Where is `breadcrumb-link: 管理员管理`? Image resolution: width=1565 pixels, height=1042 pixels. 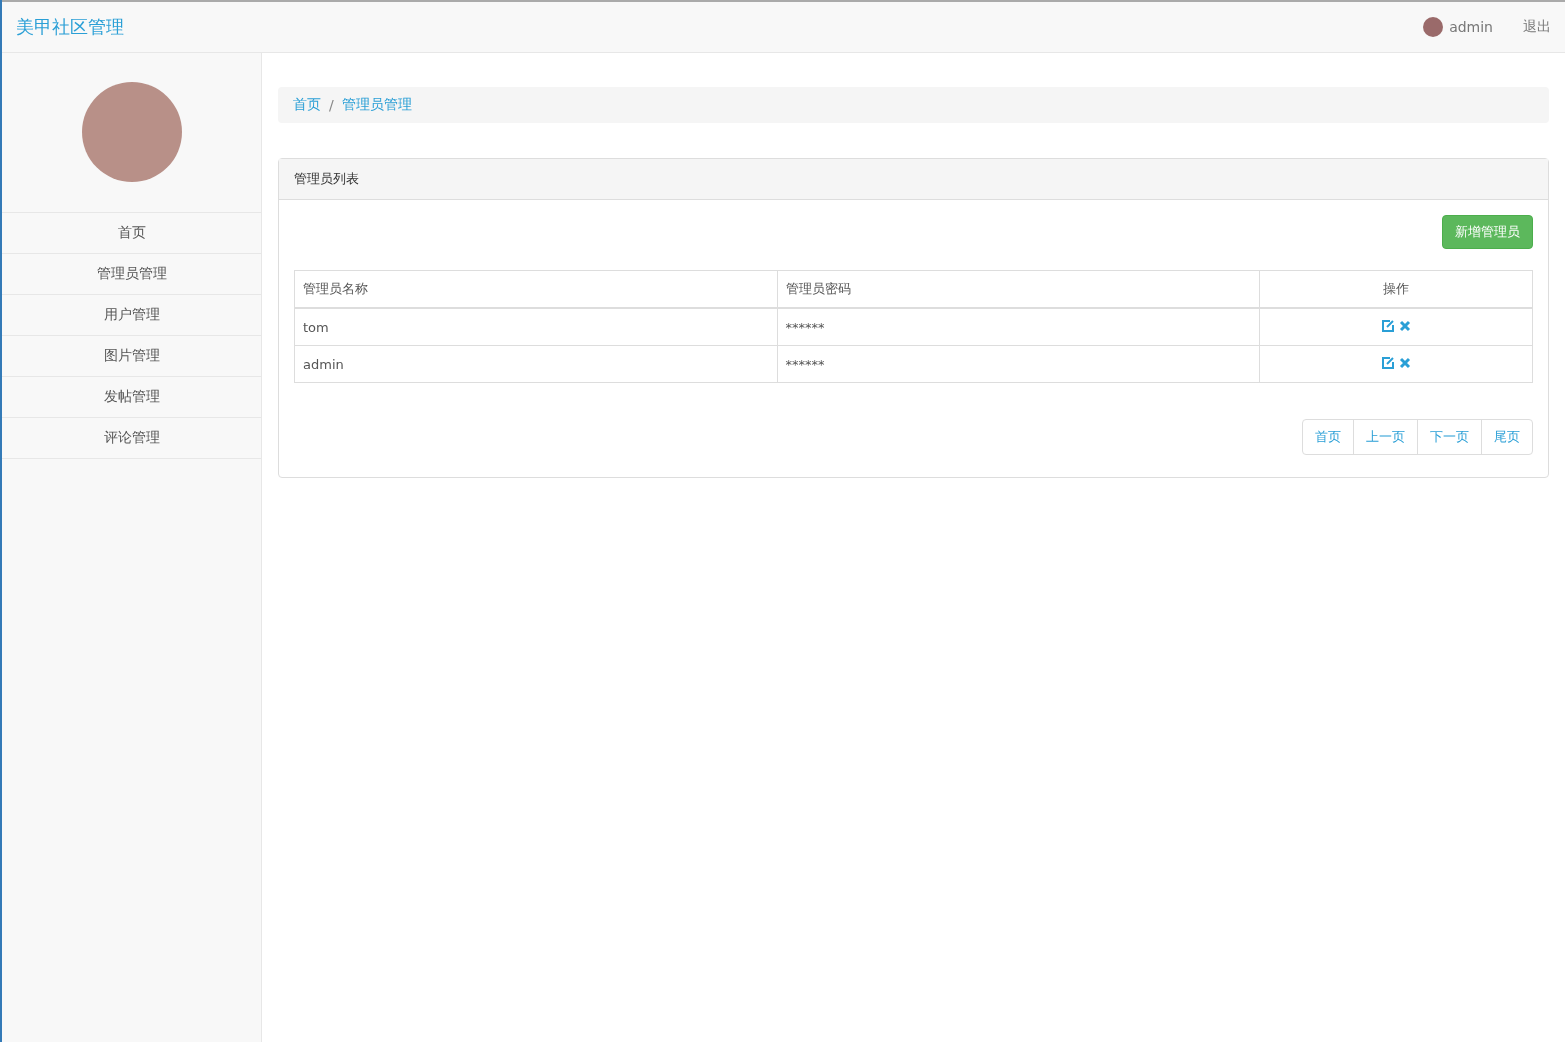 breadcrumb-link: 管理员管理 is located at coordinates (376, 105).